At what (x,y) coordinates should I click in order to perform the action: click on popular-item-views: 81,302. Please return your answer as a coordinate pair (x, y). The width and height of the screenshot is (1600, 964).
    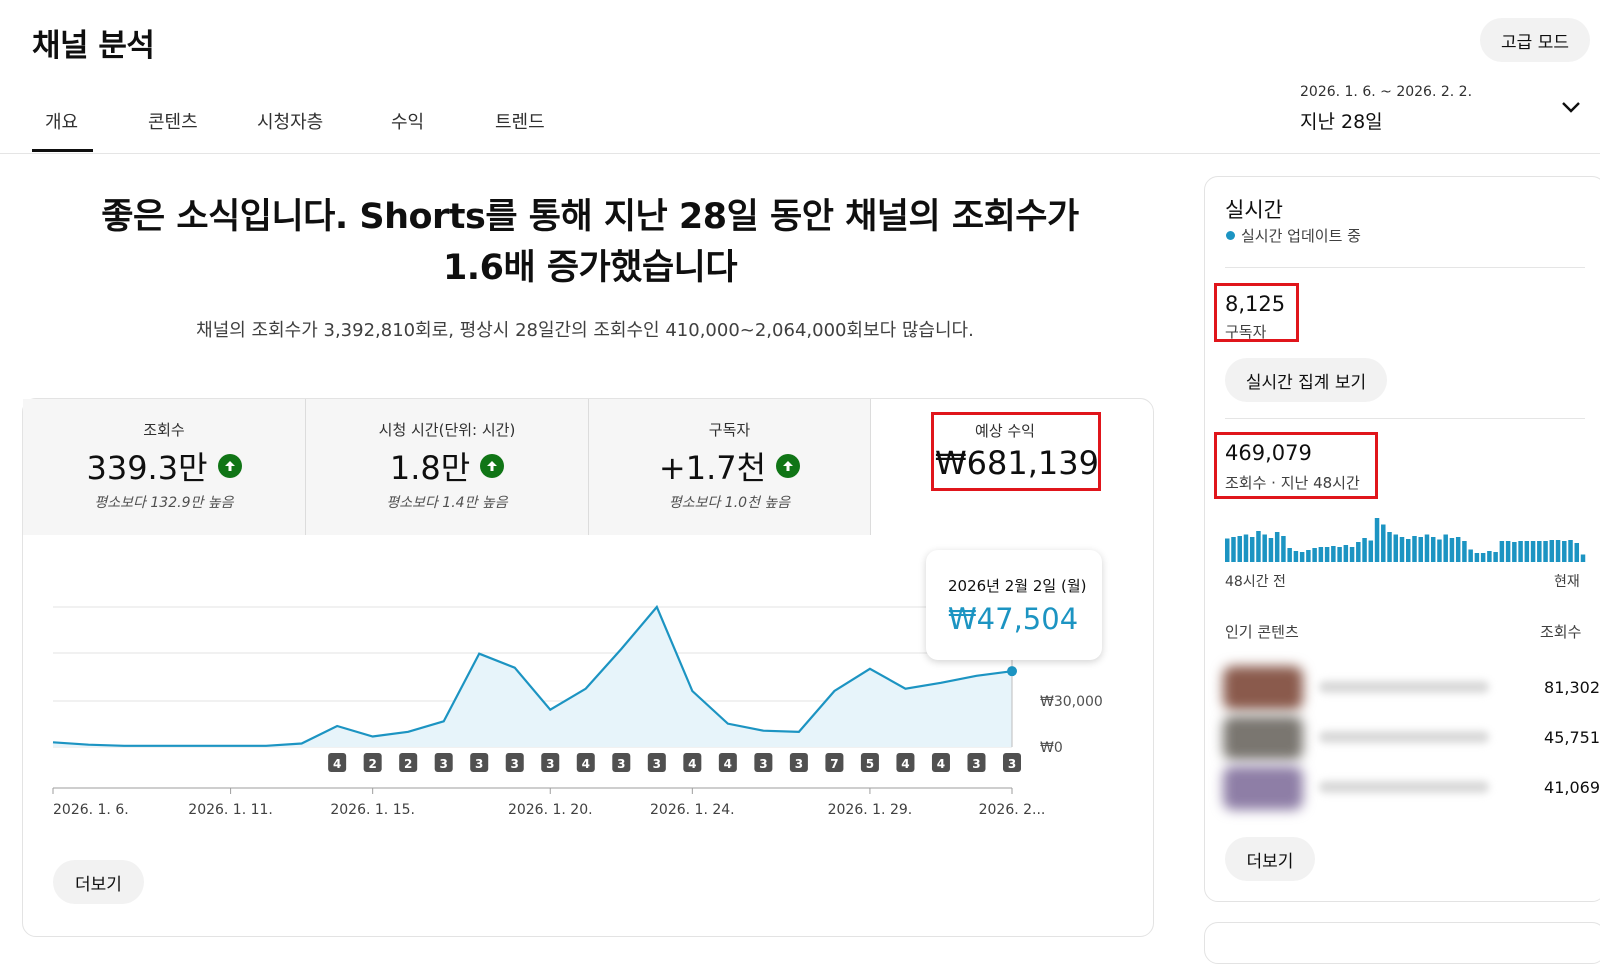
    Looking at the image, I should click on (1572, 687).